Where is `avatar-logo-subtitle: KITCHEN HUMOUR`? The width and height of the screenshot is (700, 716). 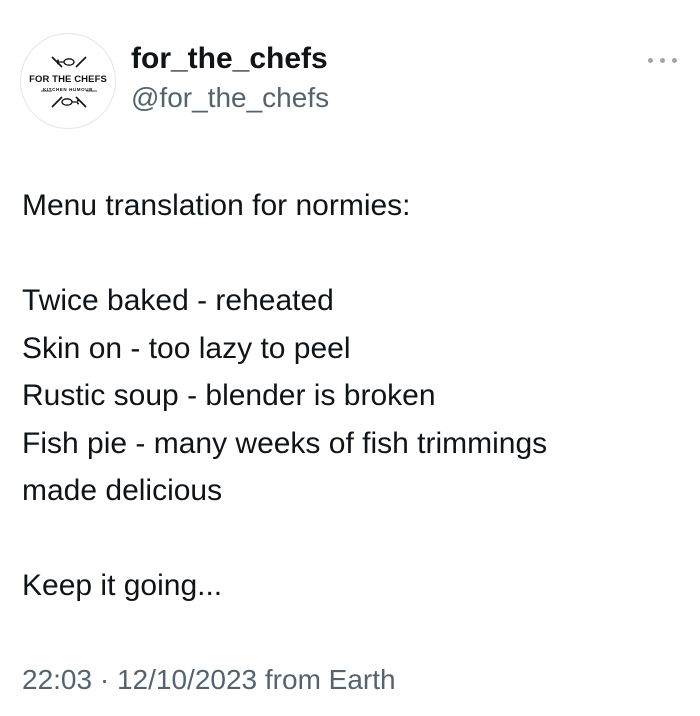 avatar-logo-subtitle: KITCHEN HUMOUR is located at coordinates (68, 89).